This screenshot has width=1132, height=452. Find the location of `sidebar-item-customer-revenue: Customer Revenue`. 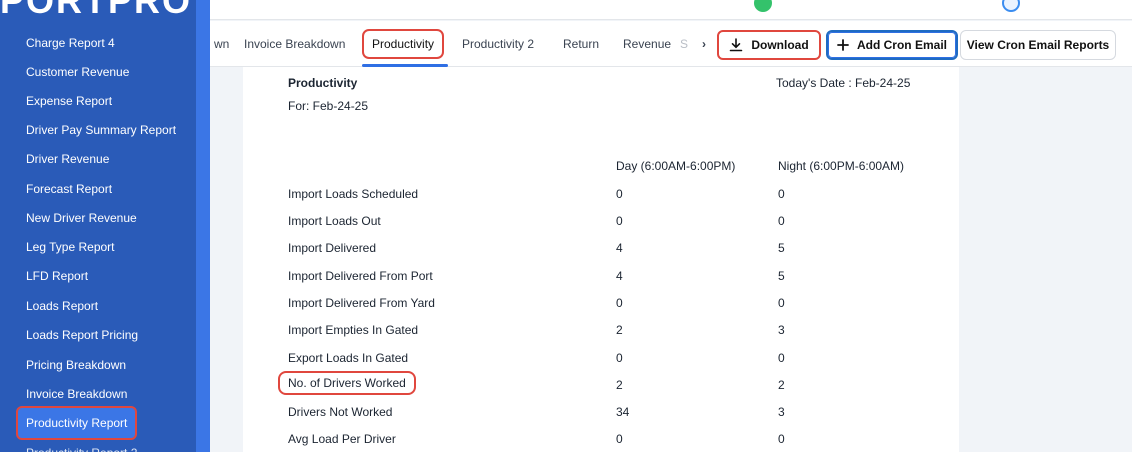

sidebar-item-customer-revenue: Customer Revenue is located at coordinates (77, 72).